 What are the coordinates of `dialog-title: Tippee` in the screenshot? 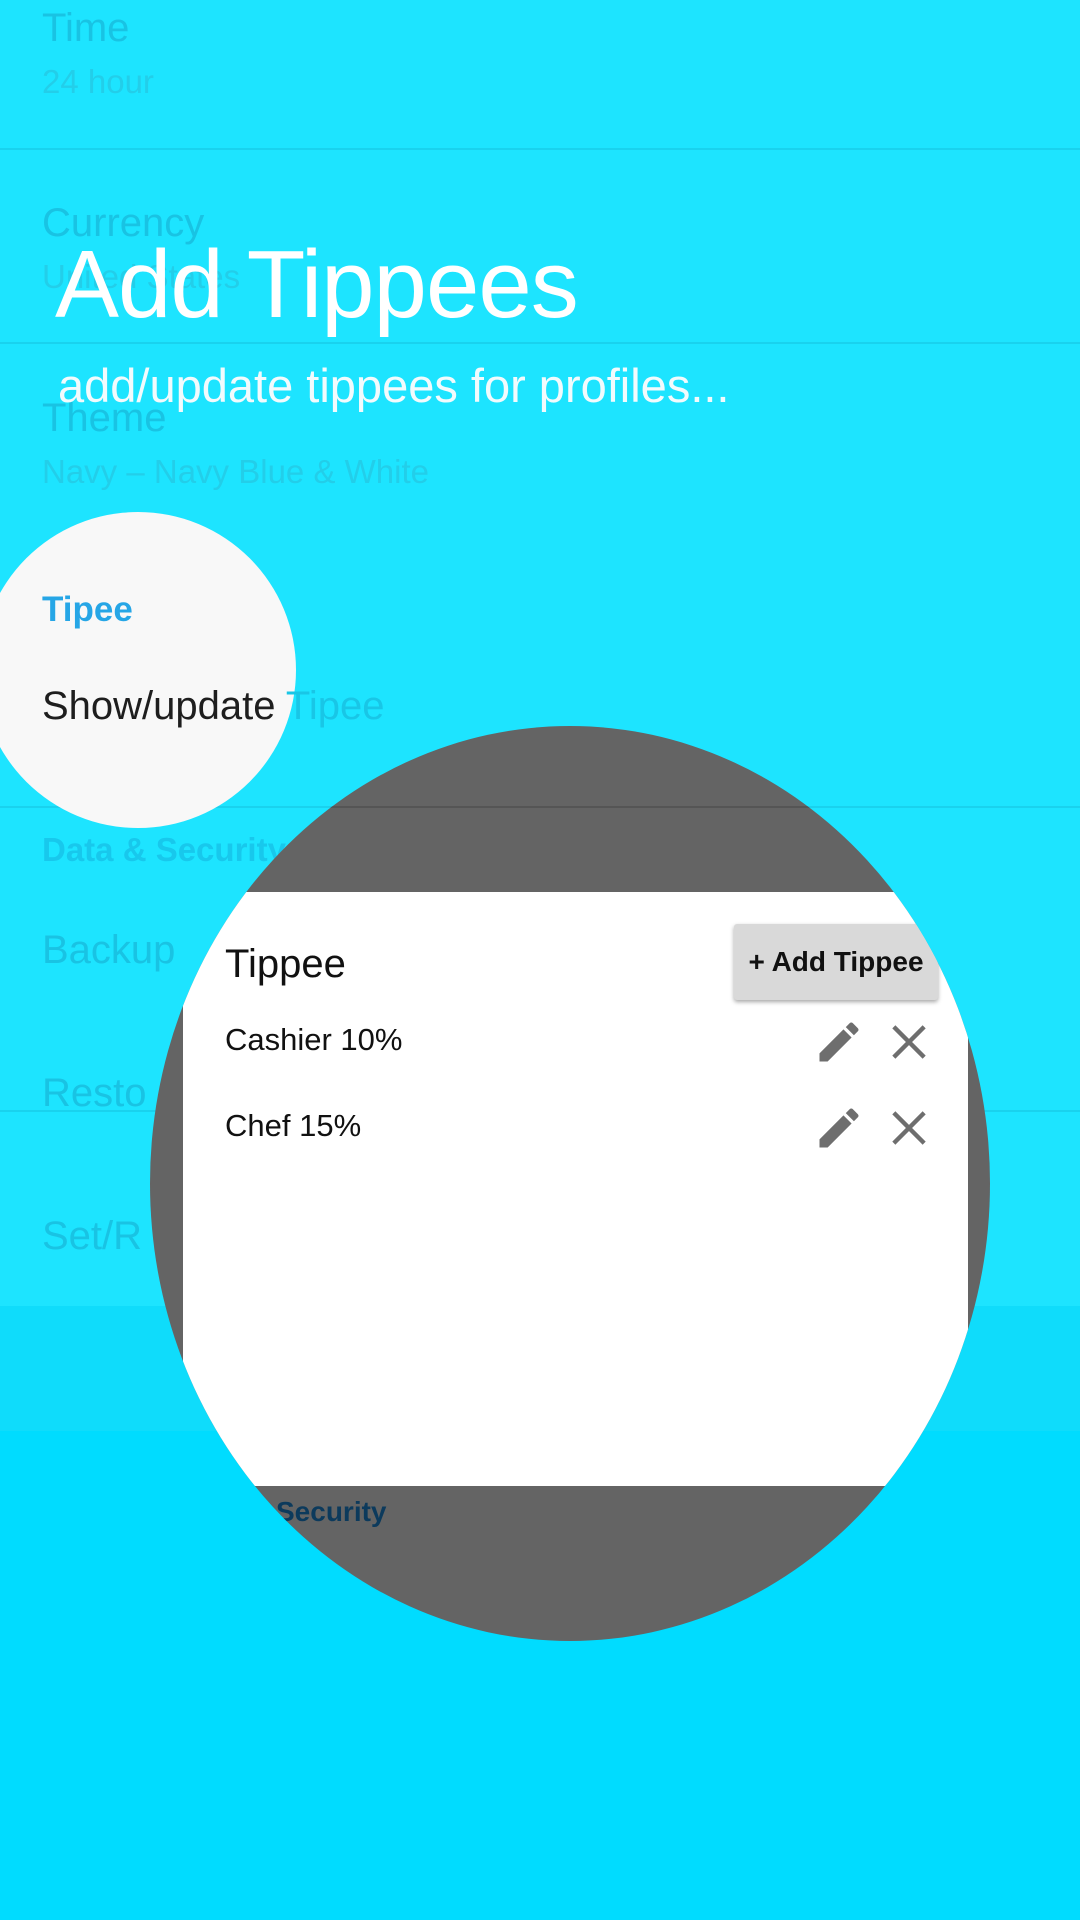 It's located at (285, 964).